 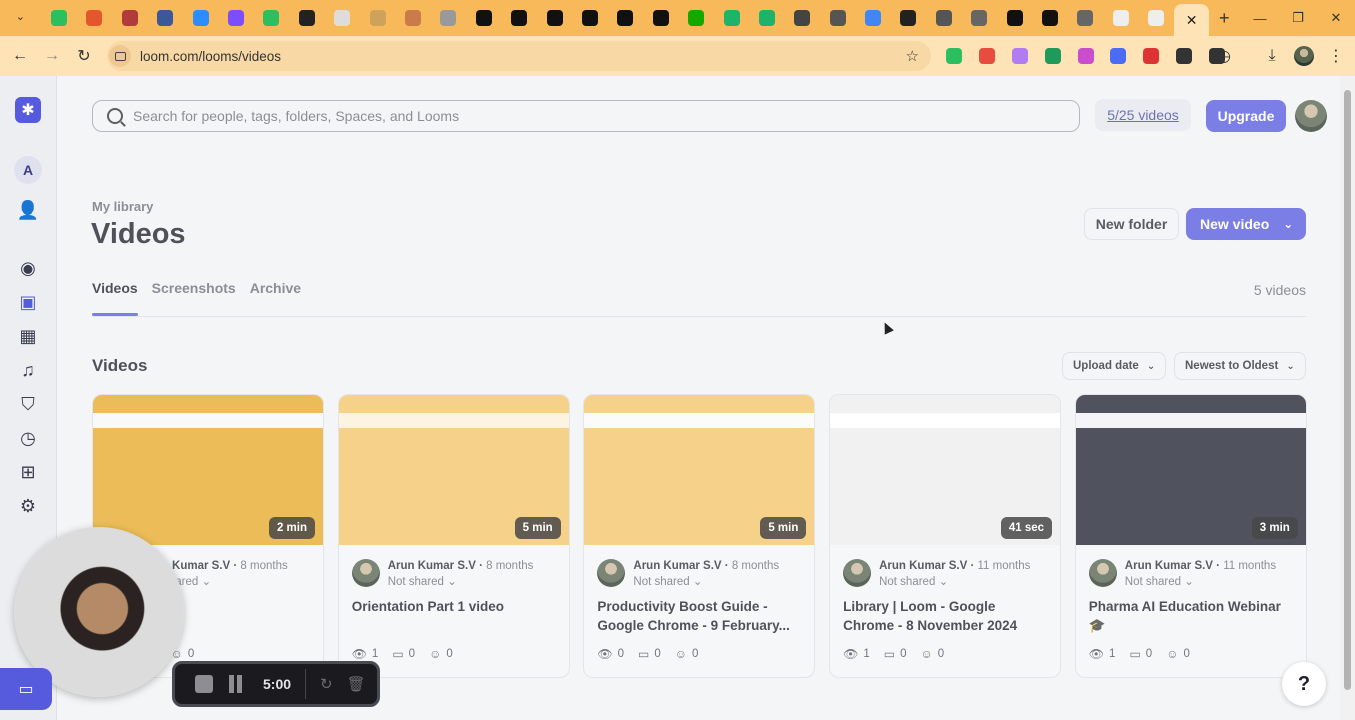 I want to click on sidebar-item-bookmarks: ⛉, so click(x=28, y=404).